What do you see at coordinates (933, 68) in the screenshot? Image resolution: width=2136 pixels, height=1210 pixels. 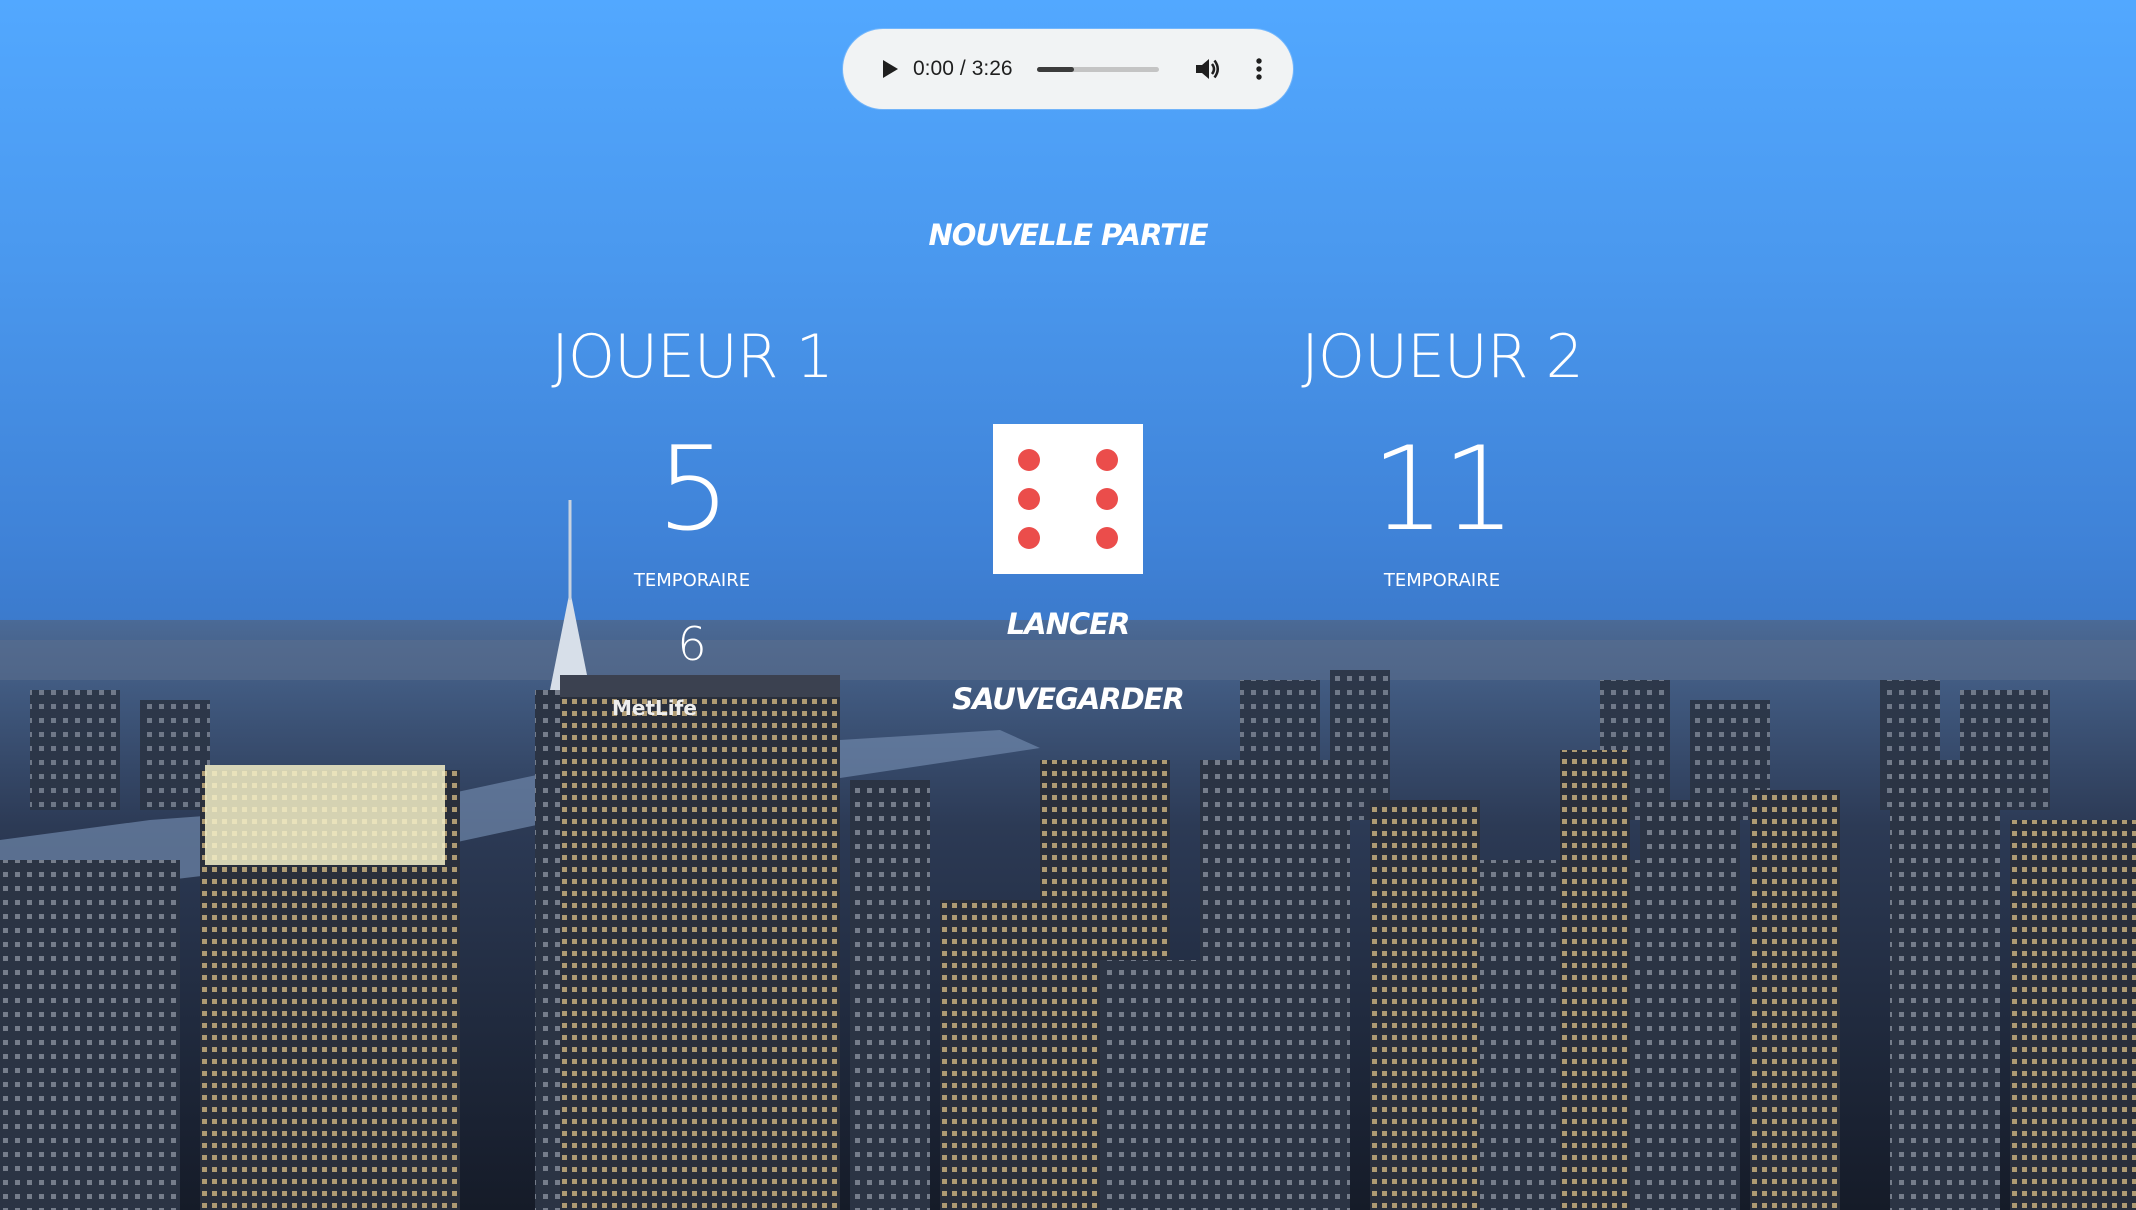 I see `audio-current-time: 0:00` at bounding box center [933, 68].